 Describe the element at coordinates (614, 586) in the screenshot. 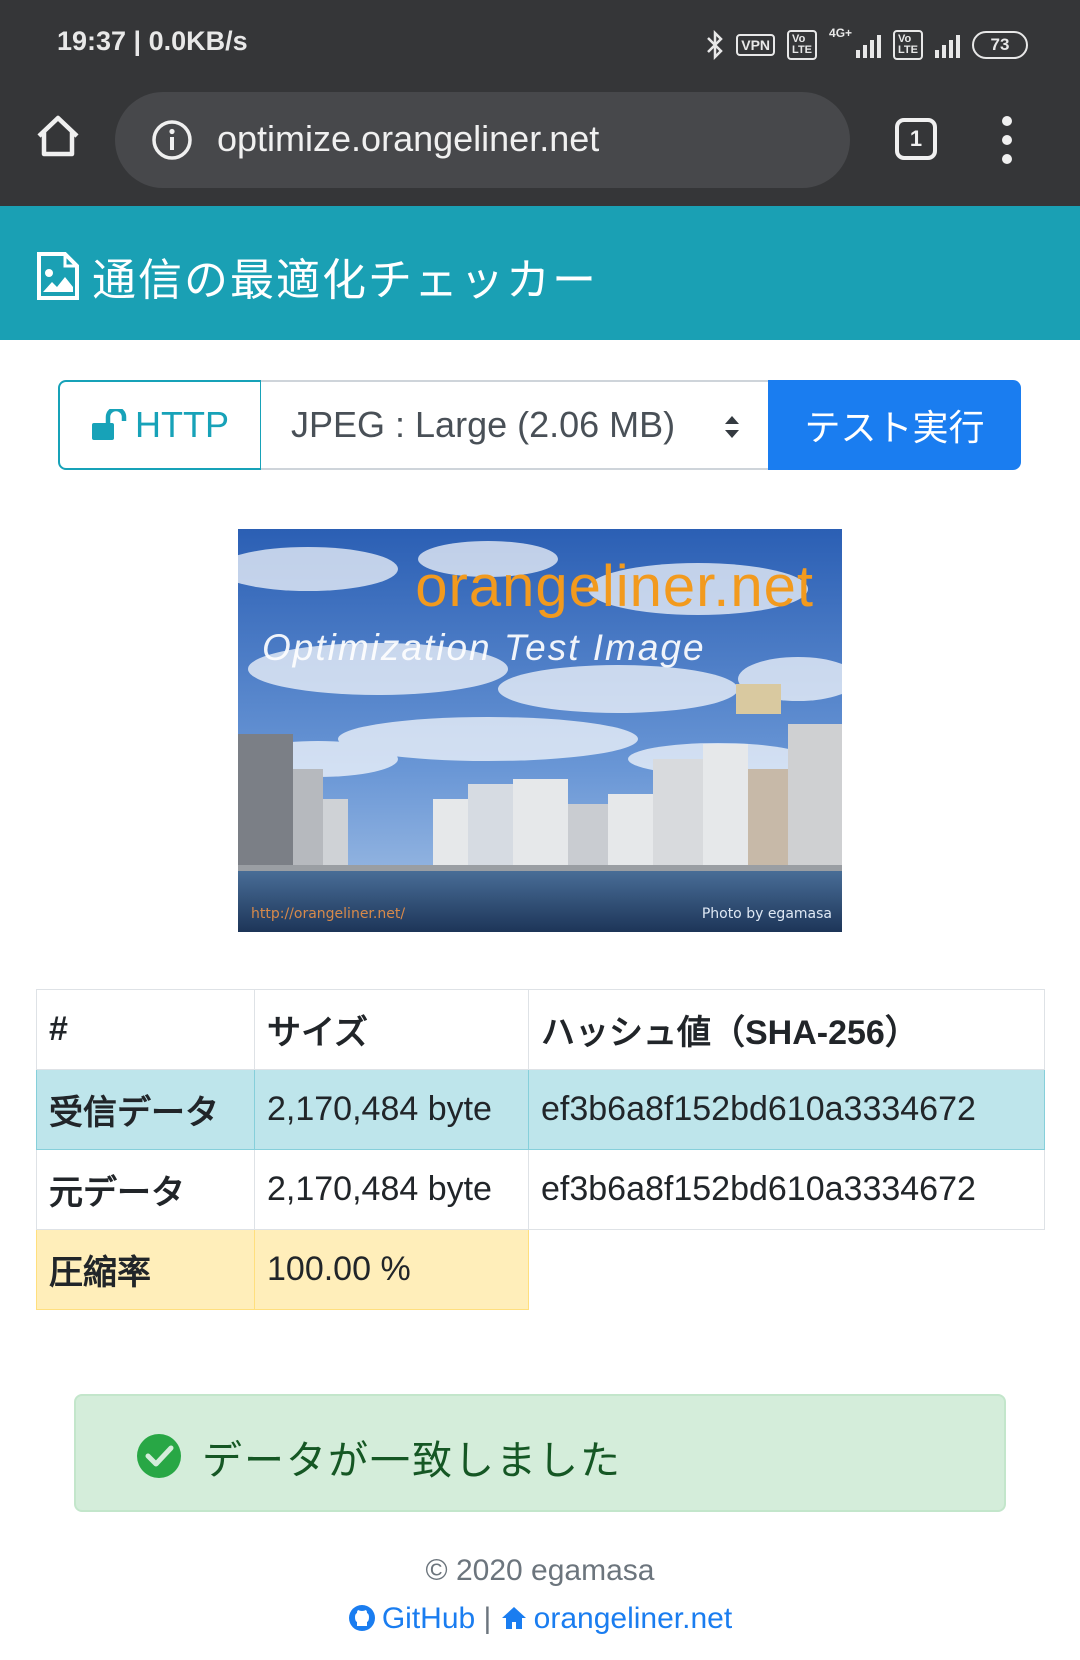

I see `image-brand-text: orangeliner.net` at that location.